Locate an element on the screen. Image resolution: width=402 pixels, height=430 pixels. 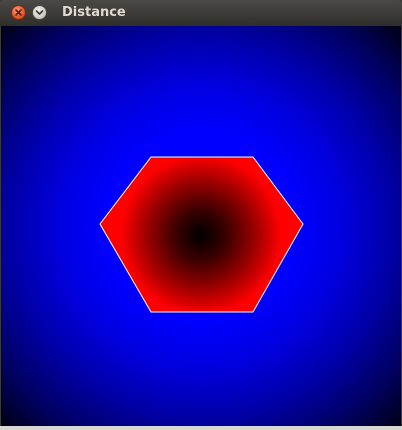
window-title: Distance is located at coordinates (94, 12).